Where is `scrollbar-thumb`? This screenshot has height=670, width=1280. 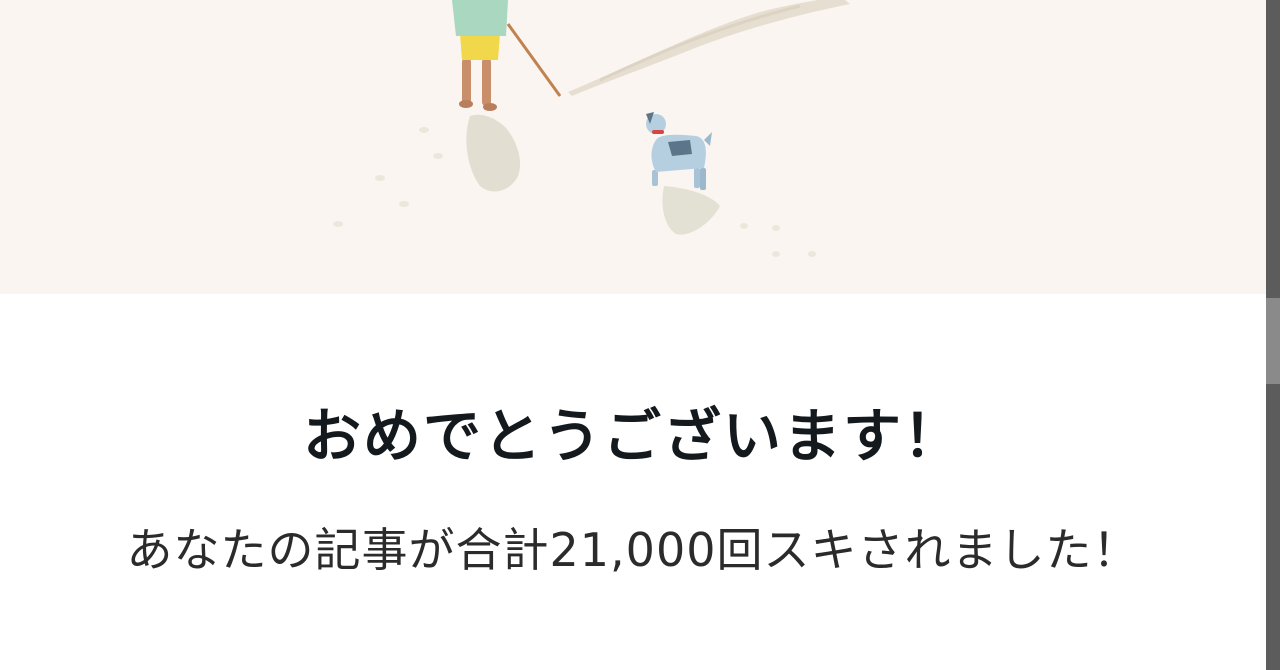
scrollbar-thumb is located at coordinates (1273, 341).